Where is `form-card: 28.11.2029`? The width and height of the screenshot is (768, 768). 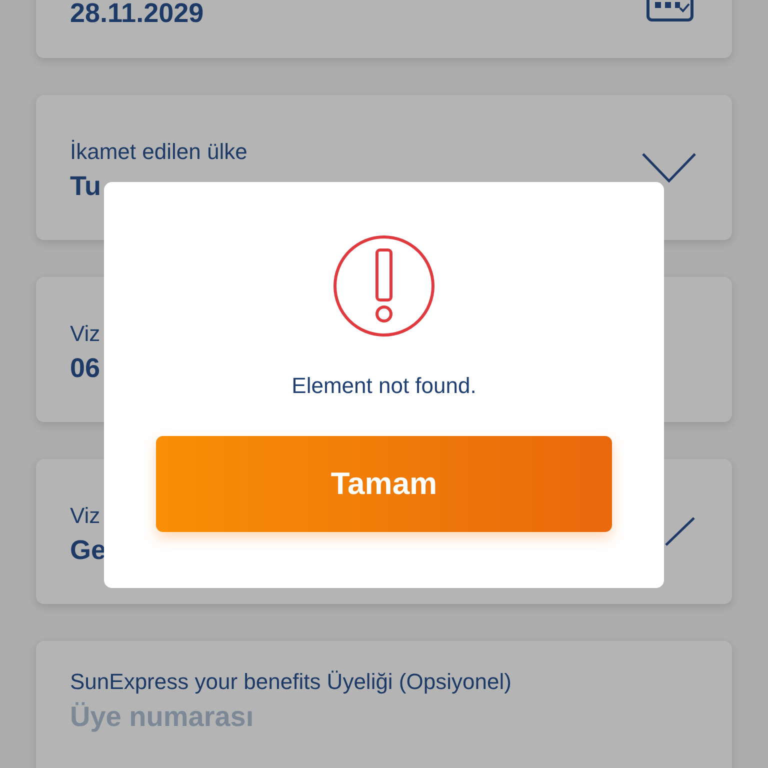
form-card: 28.11.2029 is located at coordinates (384, 29).